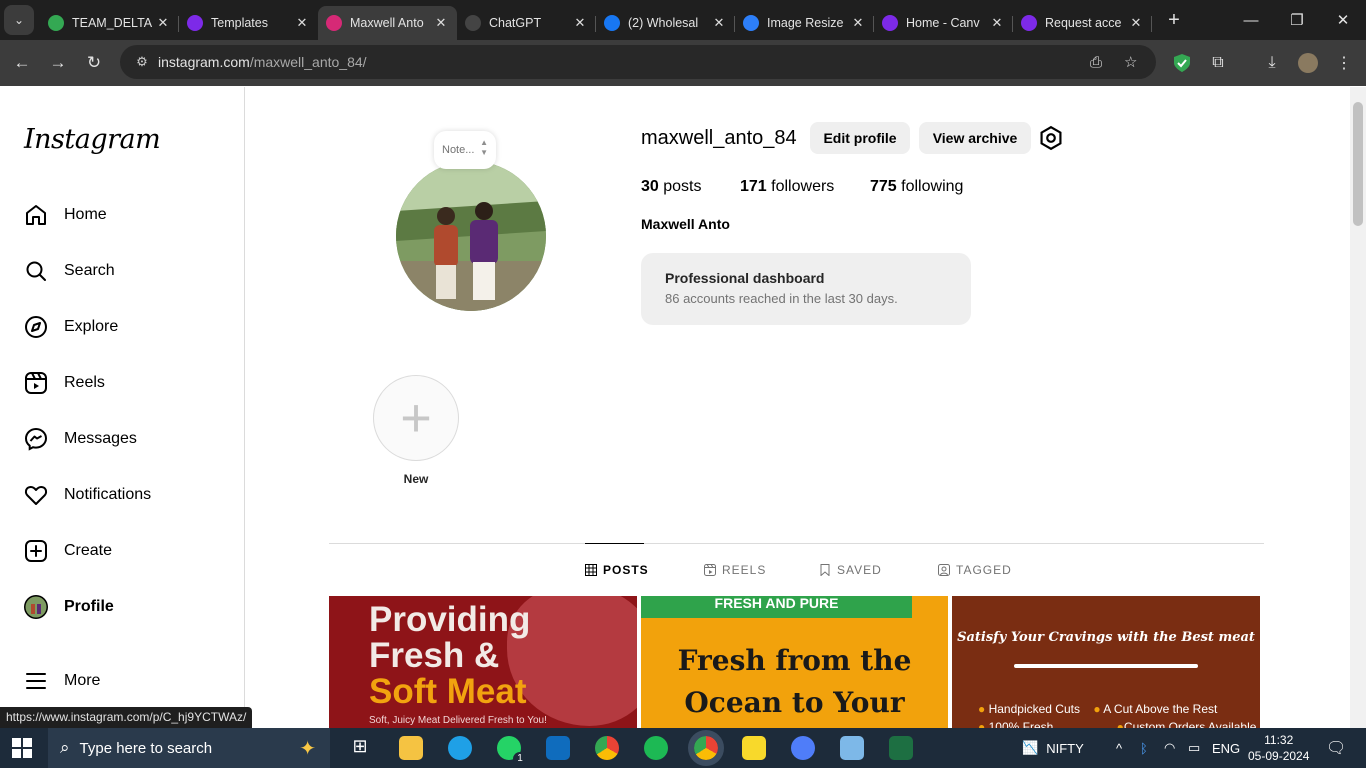 The width and height of the screenshot is (1366, 768). Describe the element at coordinates (852, 748) in the screenshot. I see `mail-icon` at that location.